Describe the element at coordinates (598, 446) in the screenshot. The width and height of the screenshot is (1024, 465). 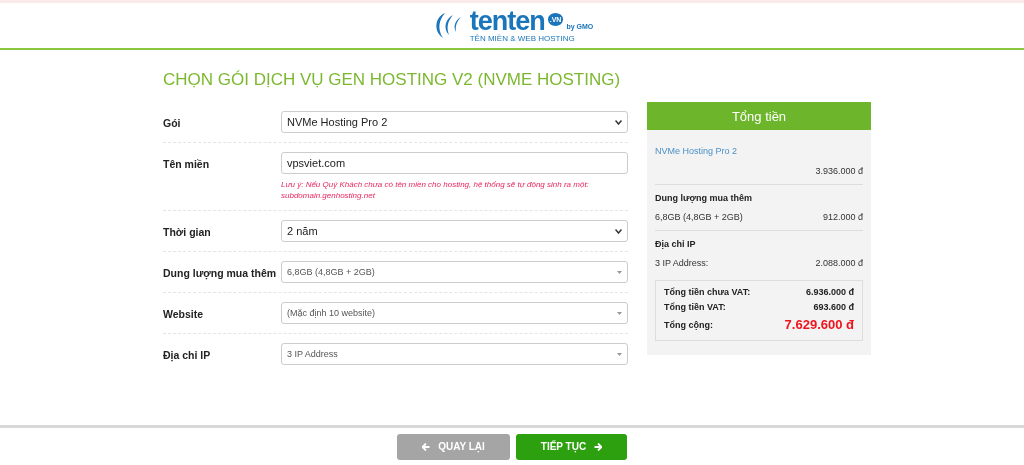
I see `arrow-right-icon` at that location.